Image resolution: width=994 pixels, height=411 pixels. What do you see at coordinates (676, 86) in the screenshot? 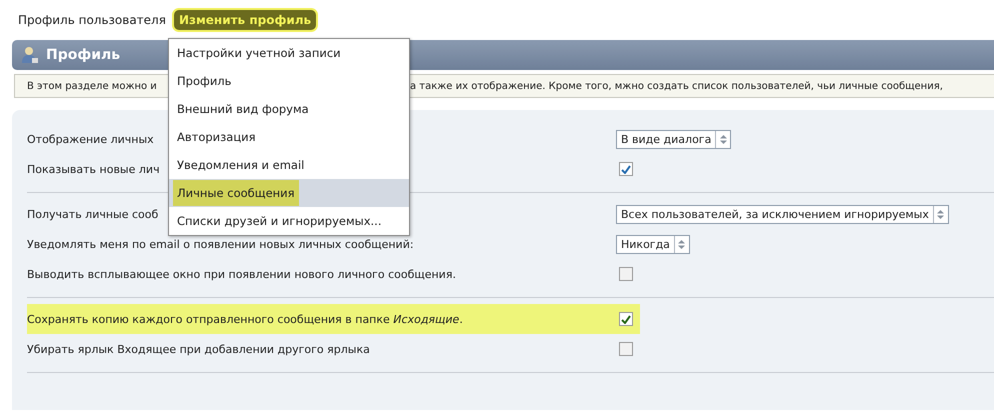
I see `intro-text: а также их отображение. Кроме того, мжно создать список пользователей, чьи личные сообщения,` at bounding box center [676, 86].